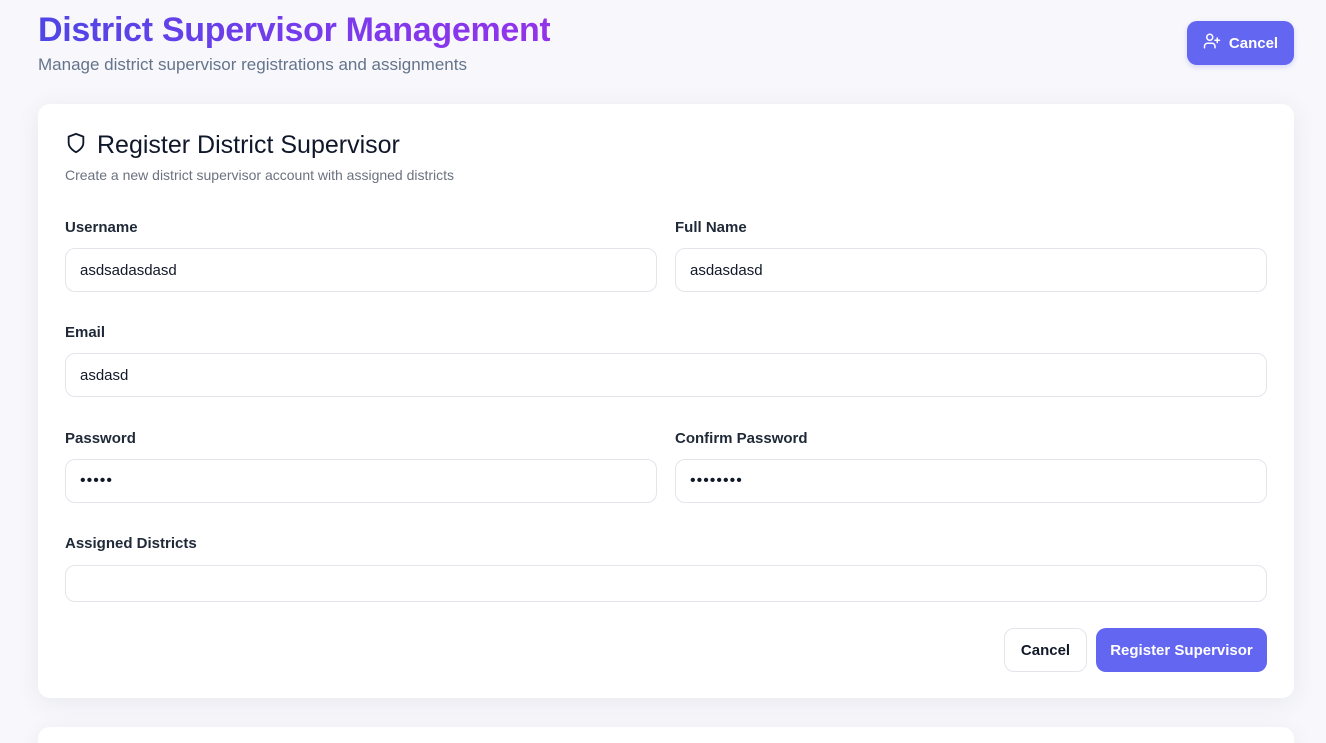 The image size is (1326, 743). I want to click on header-cancel-label: Cancel, so click(1253, 43).